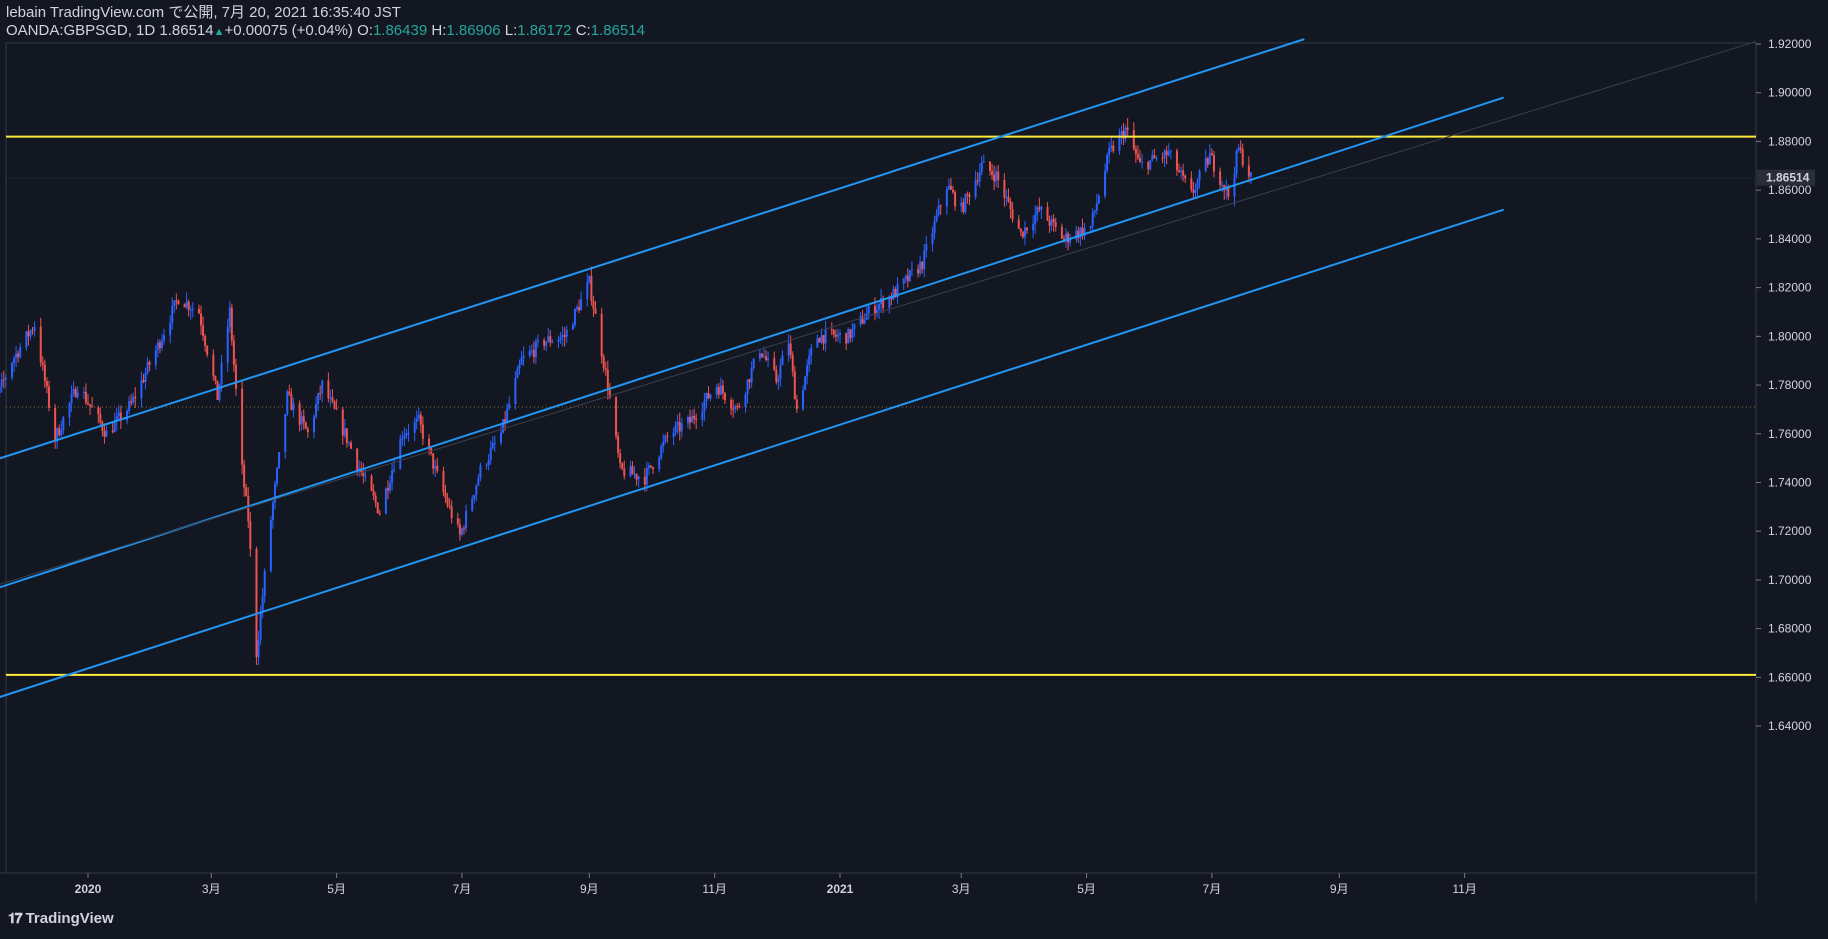 The image size is (1828, 939). I want to click on price-tick-label: 1.64000, so click(1790, 726).